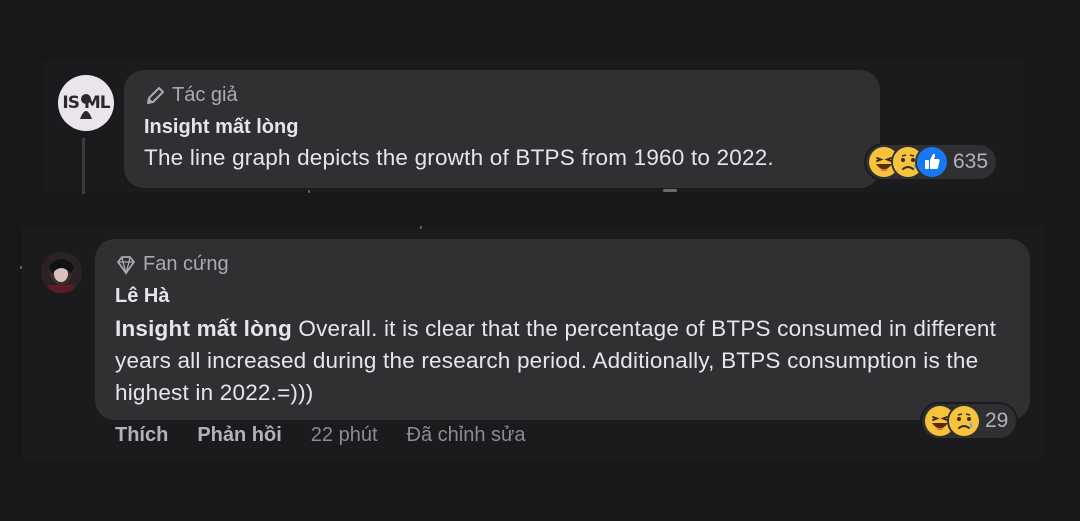 This screenshot has height=521, width=1080. Describe the element at coordinates (155, 95) in the screenshot. I see `pencil-icon` at that location.